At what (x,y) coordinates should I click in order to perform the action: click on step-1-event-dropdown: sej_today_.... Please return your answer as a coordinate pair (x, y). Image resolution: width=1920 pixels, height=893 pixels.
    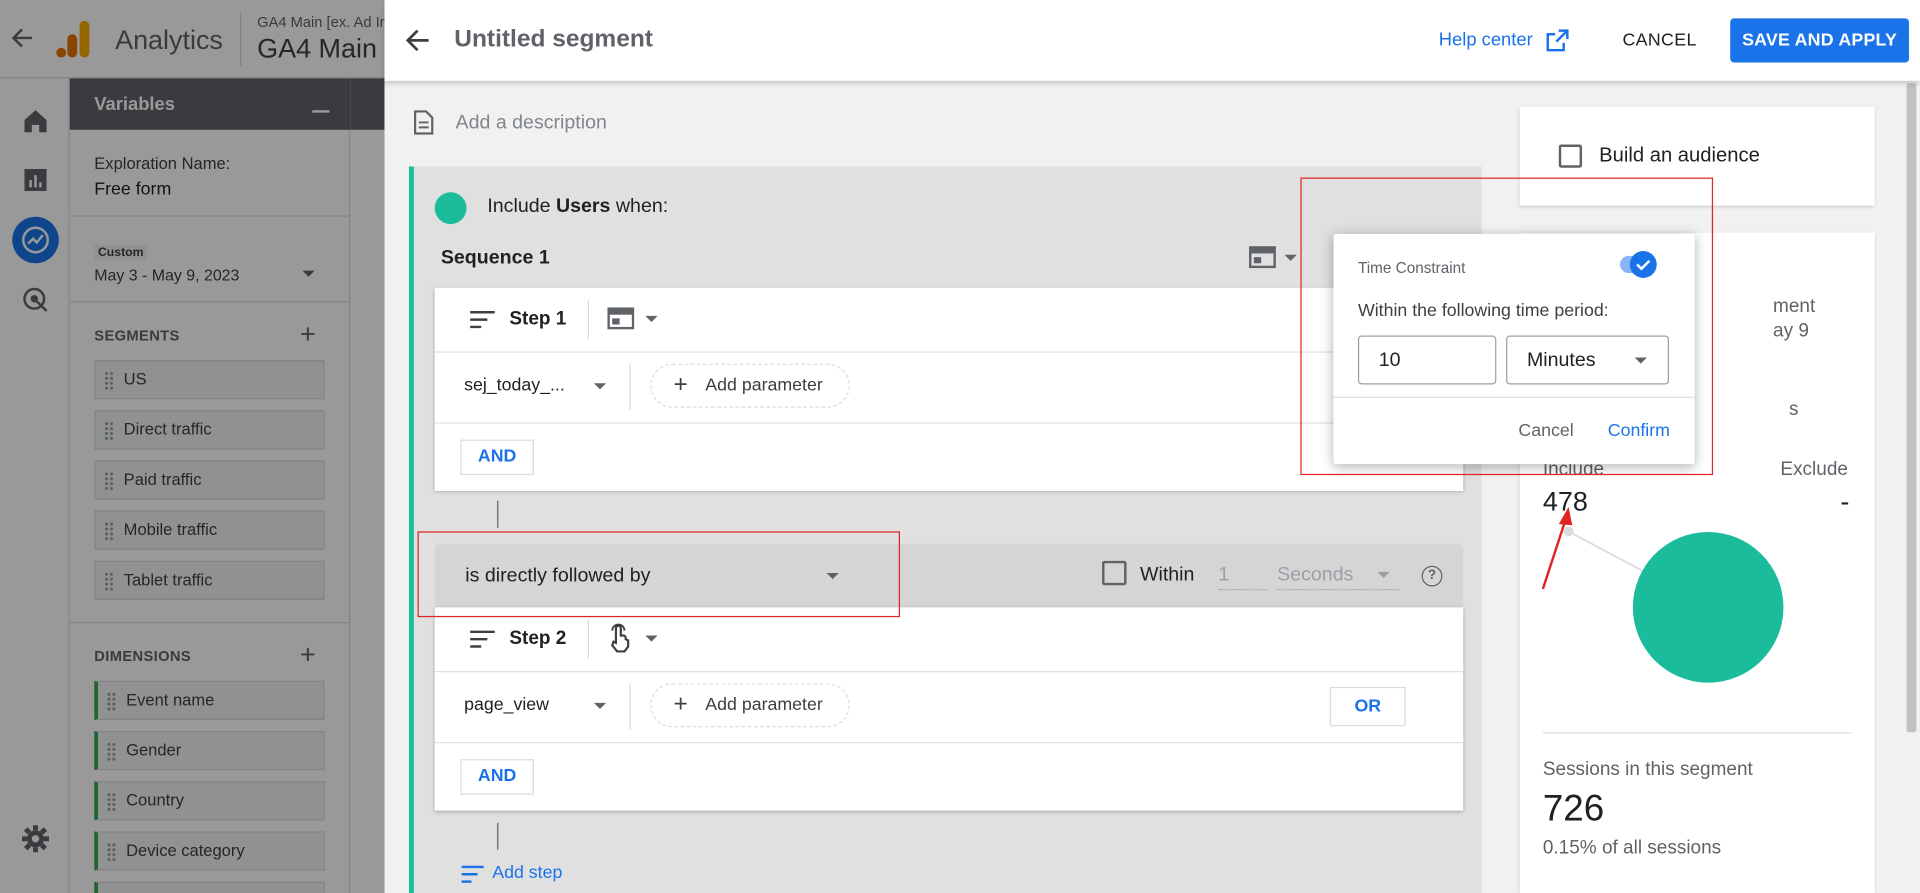
    Looking at the image, I should click on (514, 386).